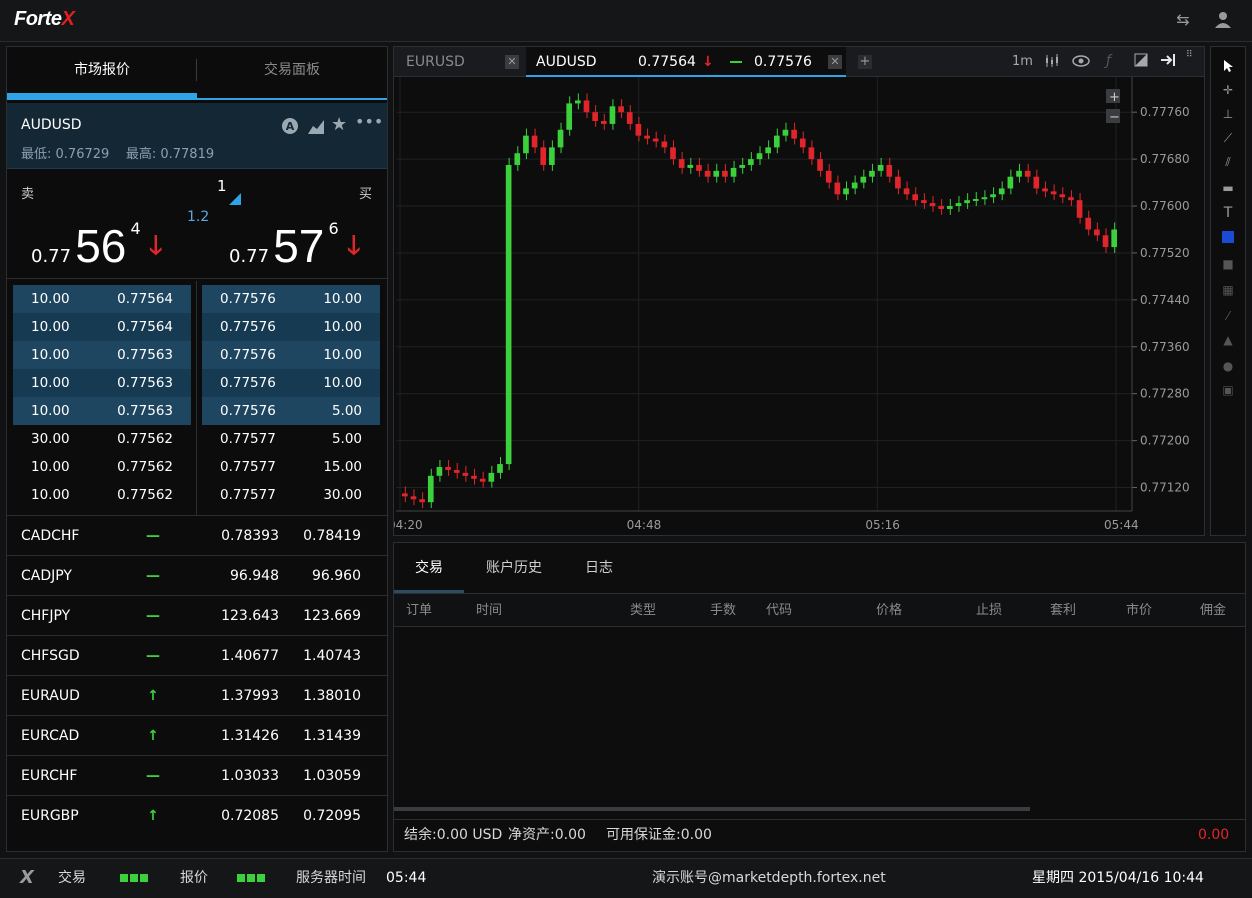 The width and height of the screenshot is (1252, 898). I want to click on tab-log: 日志, so click(599, 568).